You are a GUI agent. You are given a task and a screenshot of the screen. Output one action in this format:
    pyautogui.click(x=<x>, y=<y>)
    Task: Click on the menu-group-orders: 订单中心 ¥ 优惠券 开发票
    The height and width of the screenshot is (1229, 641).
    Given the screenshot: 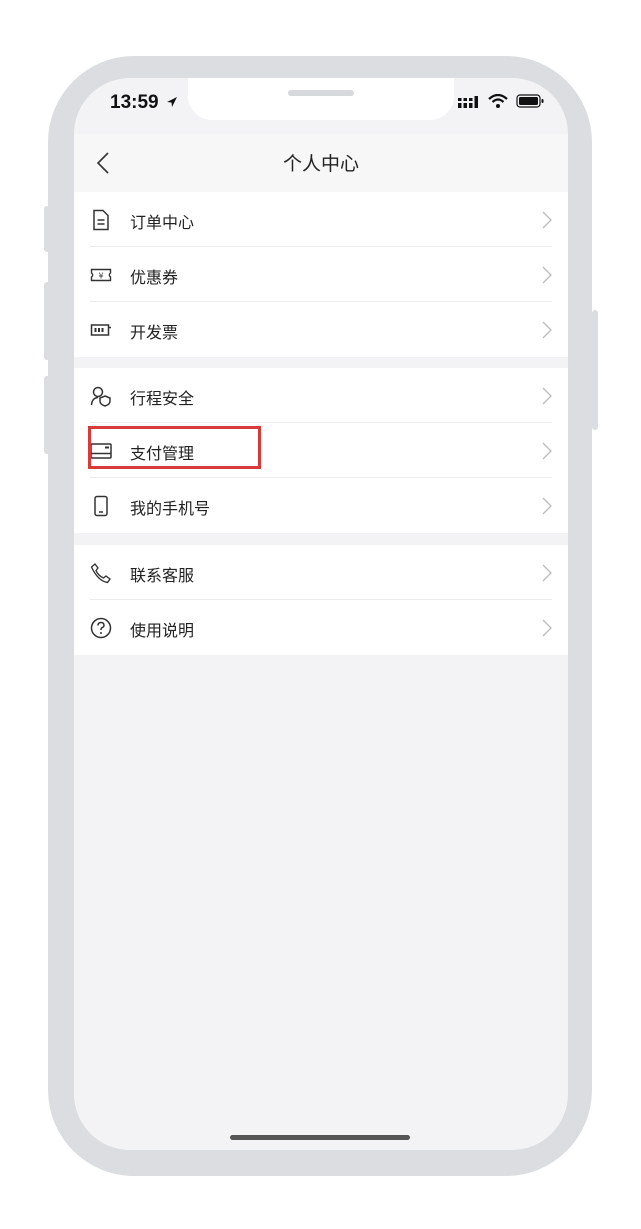 What is the action you would take?
    pyautogui.click(x=321, y=274)
    